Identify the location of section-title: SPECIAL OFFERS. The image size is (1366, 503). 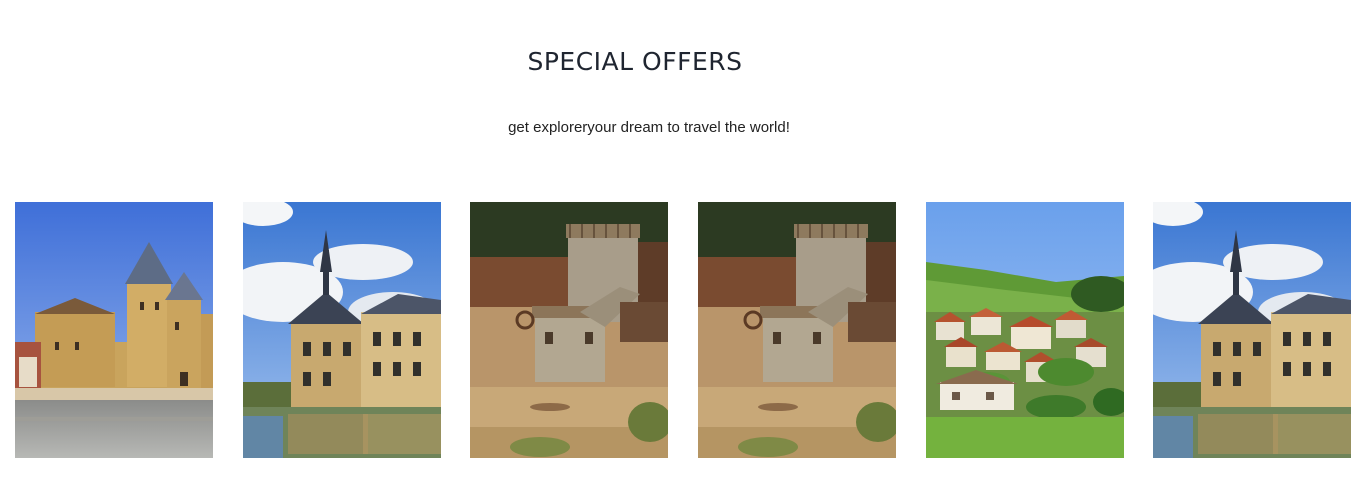
(635, 61).